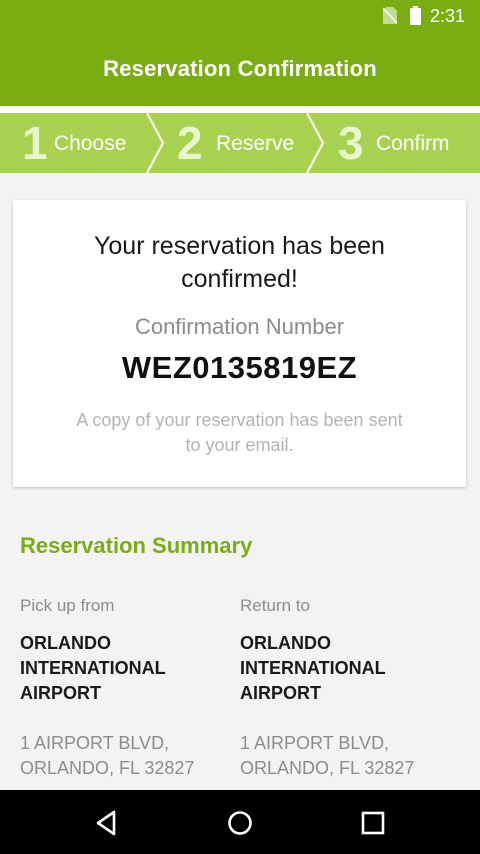 Image resolution: width=480 pixels, height=854 pixels. I want to click on app-bar: Reservation Confirmation, so click(240, 69).